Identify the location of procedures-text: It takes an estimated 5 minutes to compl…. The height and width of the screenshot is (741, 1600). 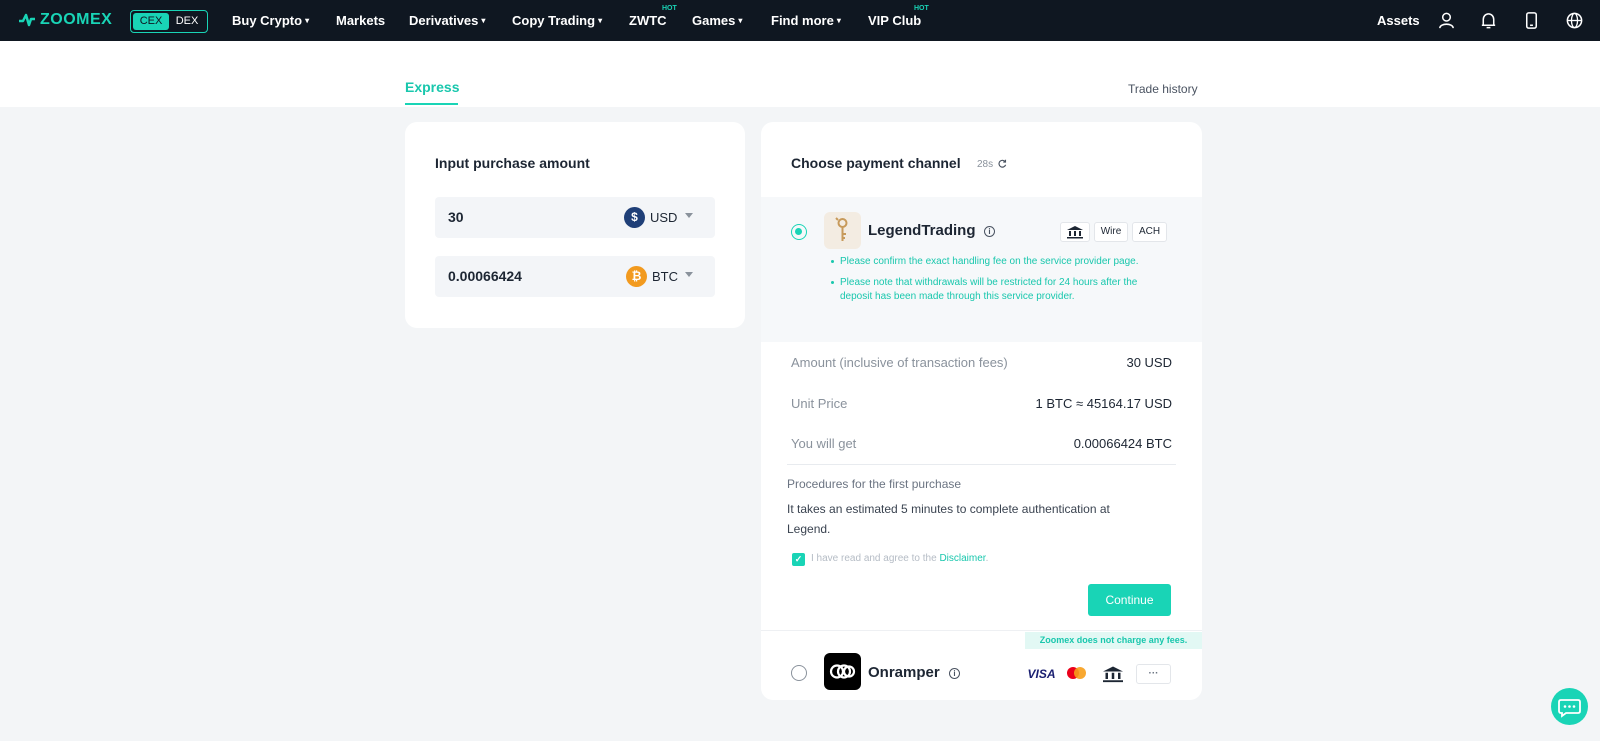
(948, 519).